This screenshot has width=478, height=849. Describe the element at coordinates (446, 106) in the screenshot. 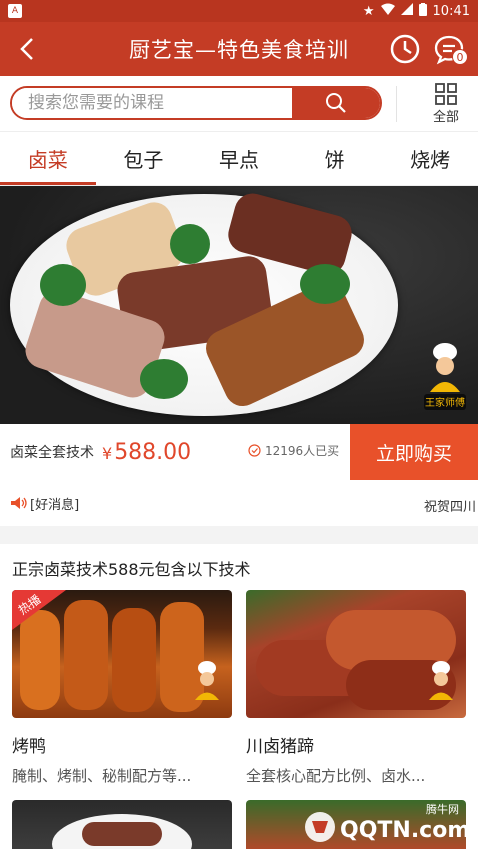

I see `all-categories-button: 全部` at that location.